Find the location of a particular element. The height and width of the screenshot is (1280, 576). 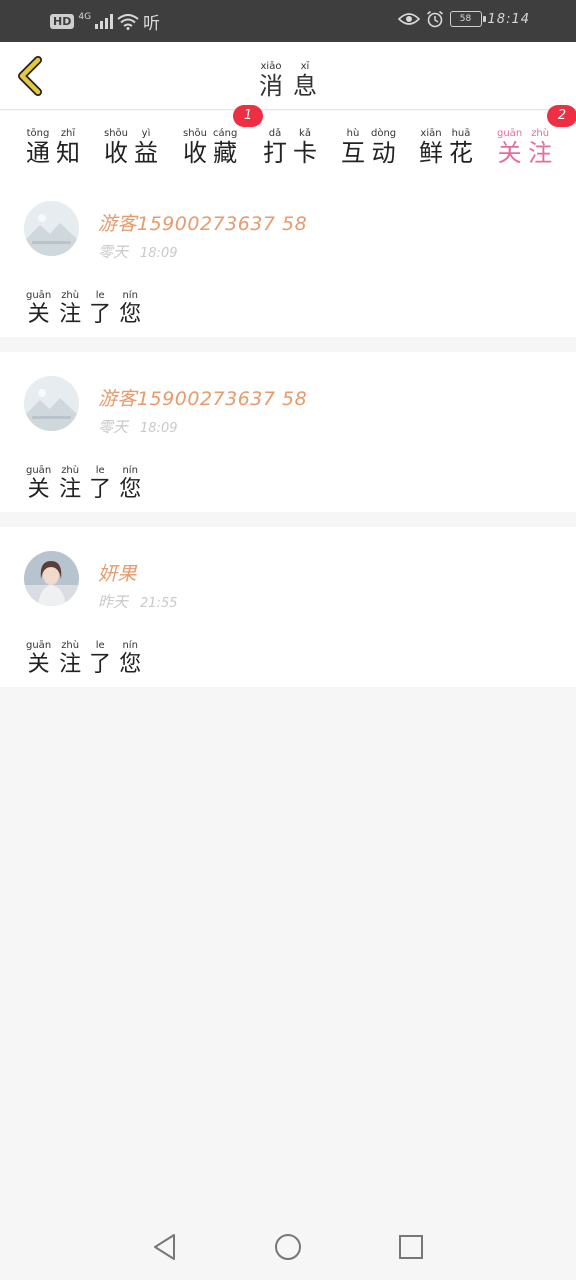

hanzi-char: tōng 通 is located at coordinates (38, 147).